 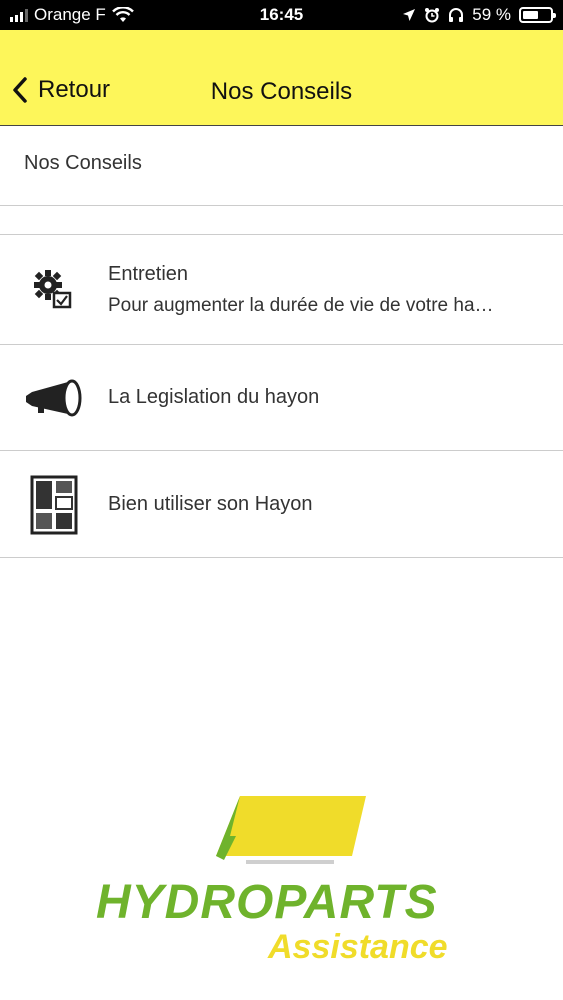 What do you see at coordinates (409, 15) in the screenshot?
I see `location-icon` at bounding box center [409, 15].